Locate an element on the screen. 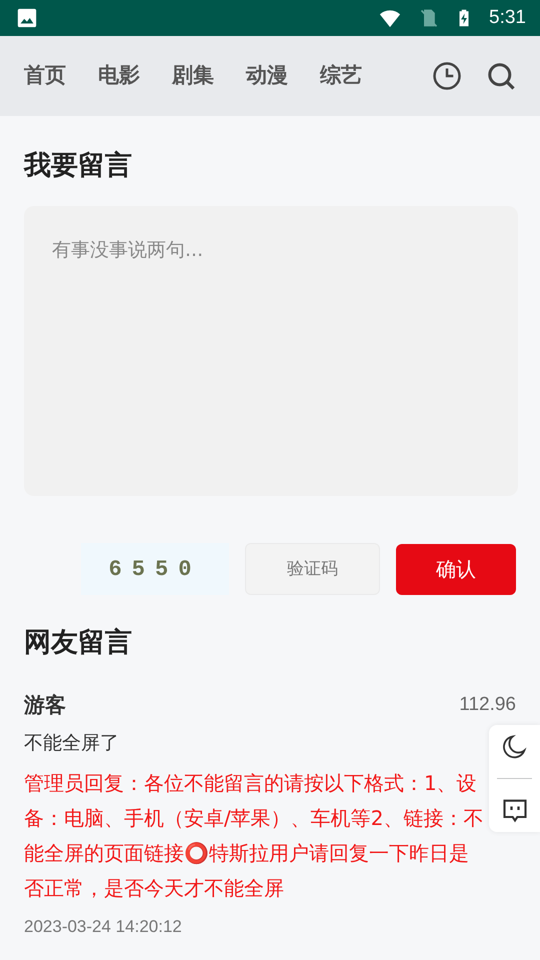  image-icon is located at coordinates (27, 18).